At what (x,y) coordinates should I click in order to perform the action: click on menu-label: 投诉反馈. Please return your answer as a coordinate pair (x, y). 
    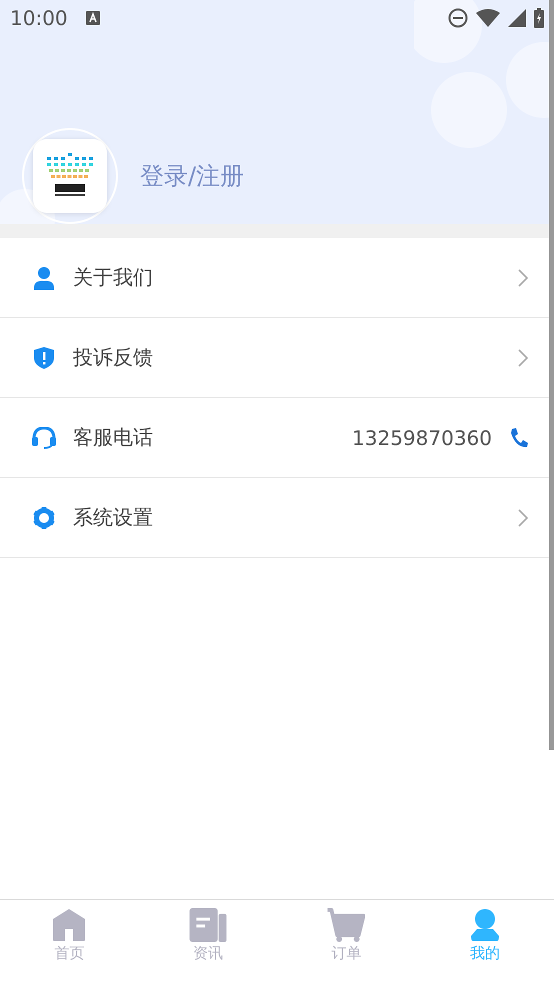
    Looking at the image, I should click on (113, 357).